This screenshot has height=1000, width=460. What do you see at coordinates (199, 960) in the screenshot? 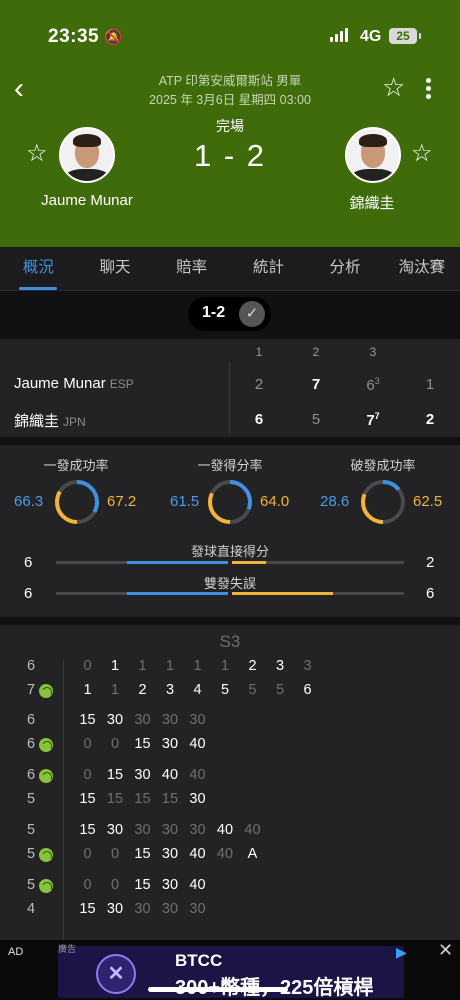
I see `ad-brand: BTCC` at bounding box center [199, 960].